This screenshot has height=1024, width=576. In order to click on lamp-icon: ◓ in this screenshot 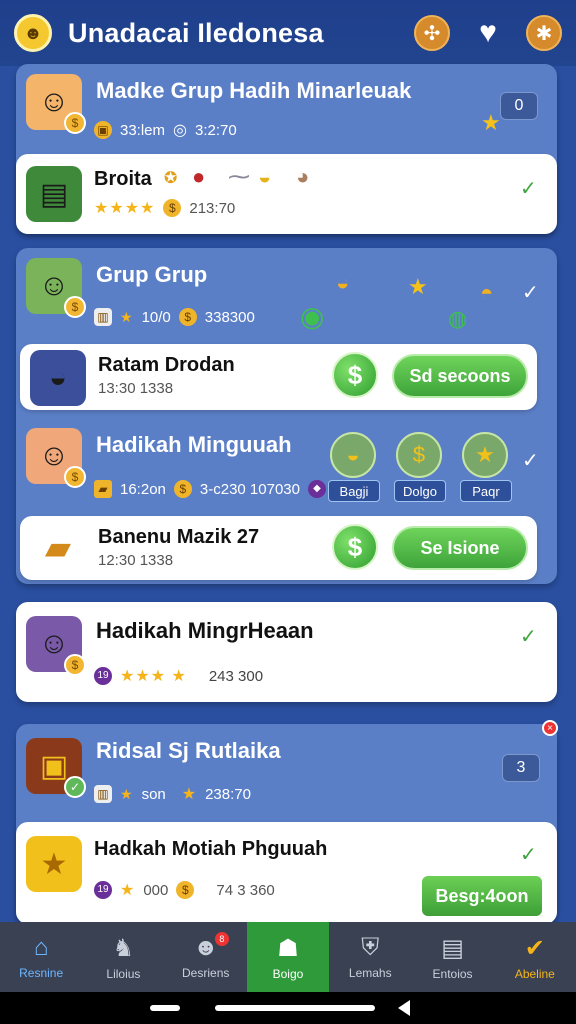, I will do `click(487, 292)`.